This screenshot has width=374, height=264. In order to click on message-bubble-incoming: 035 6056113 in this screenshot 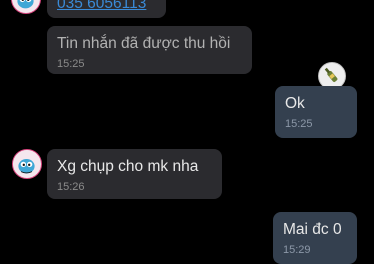, I will do `click(106, 9)`.